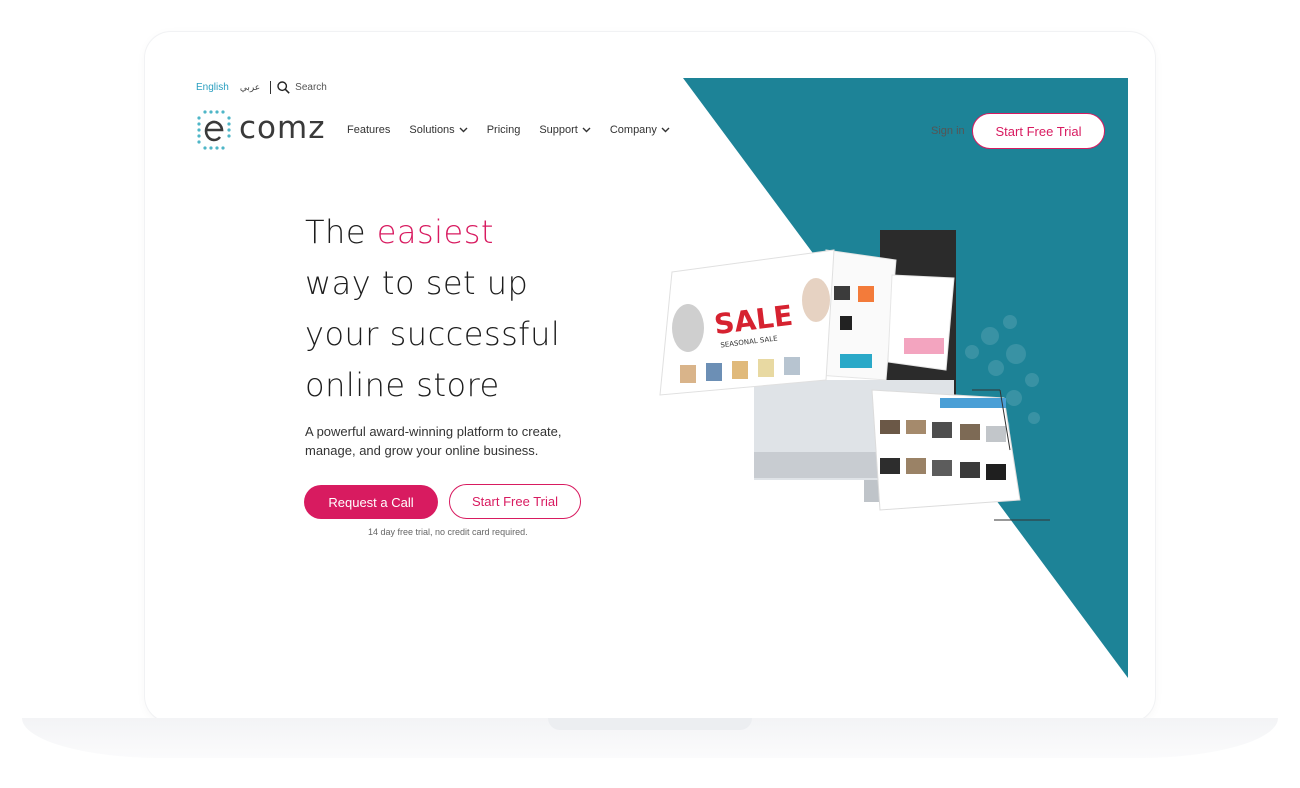  What do you see at coordinates (417, 283) in the screenshot?
I see `hero-line-2: way to set up` at bounding box center [417, 283].